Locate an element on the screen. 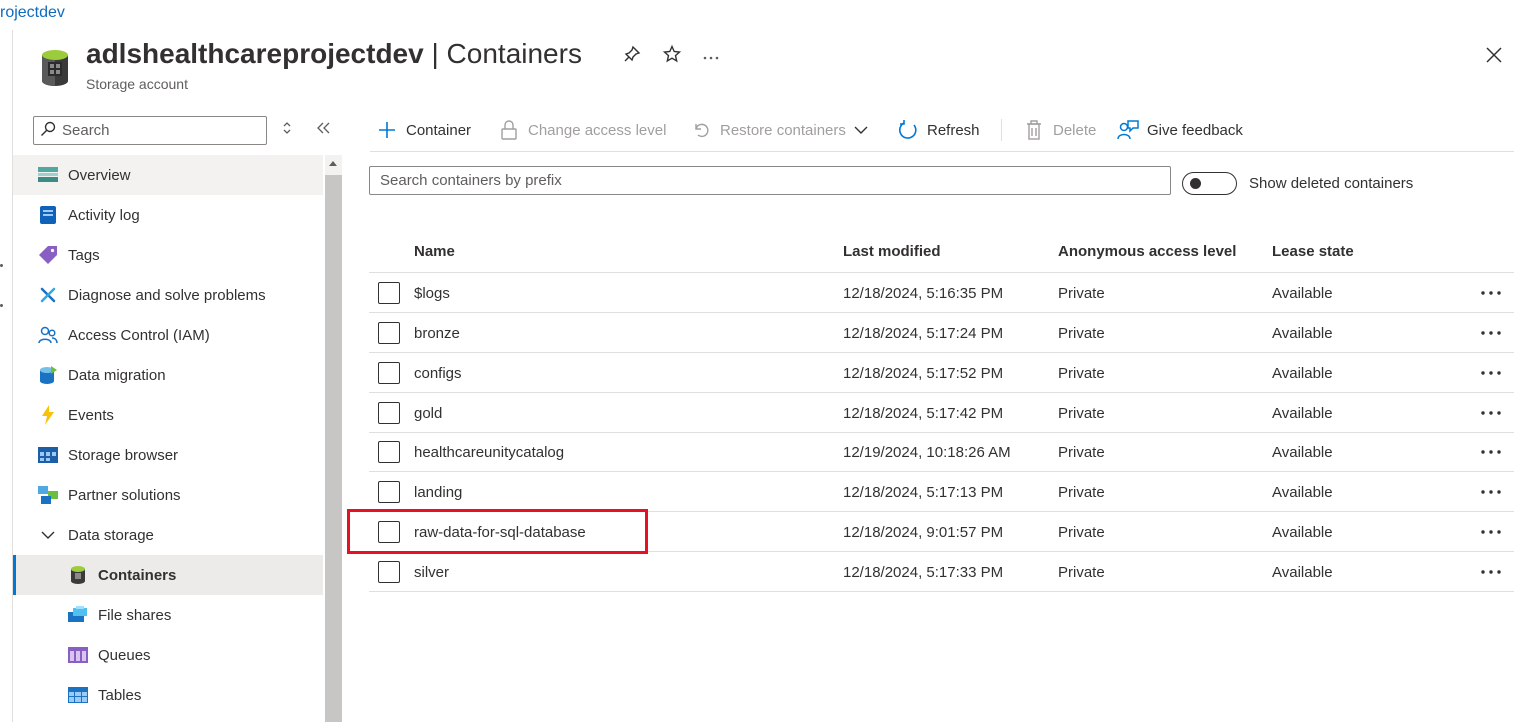 This screenshot has height=722, width=1522. column-header-lease-state: Lease state is located at coordinates (1313, 251).